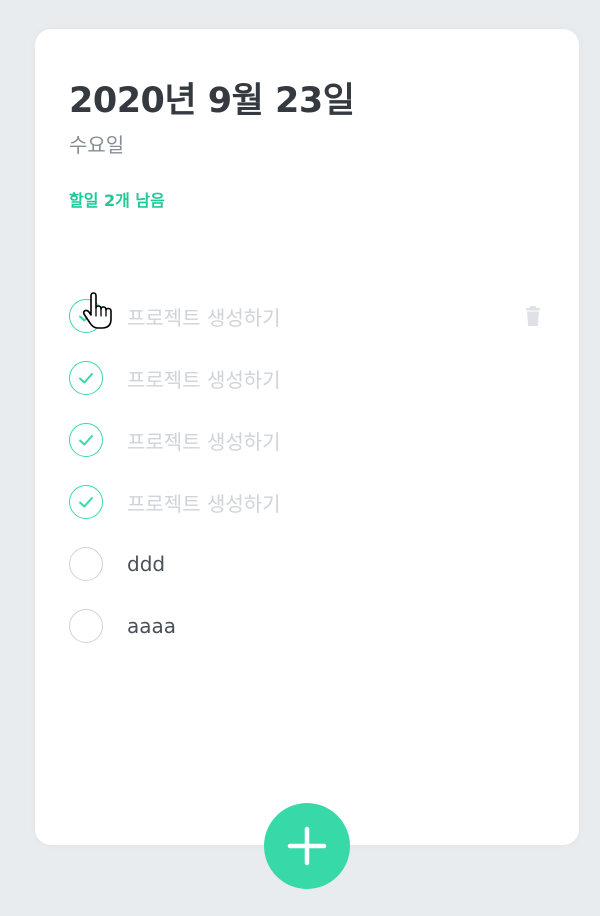 The image size is (600, 916). I want to click on plus-icon, so click(307, 846).